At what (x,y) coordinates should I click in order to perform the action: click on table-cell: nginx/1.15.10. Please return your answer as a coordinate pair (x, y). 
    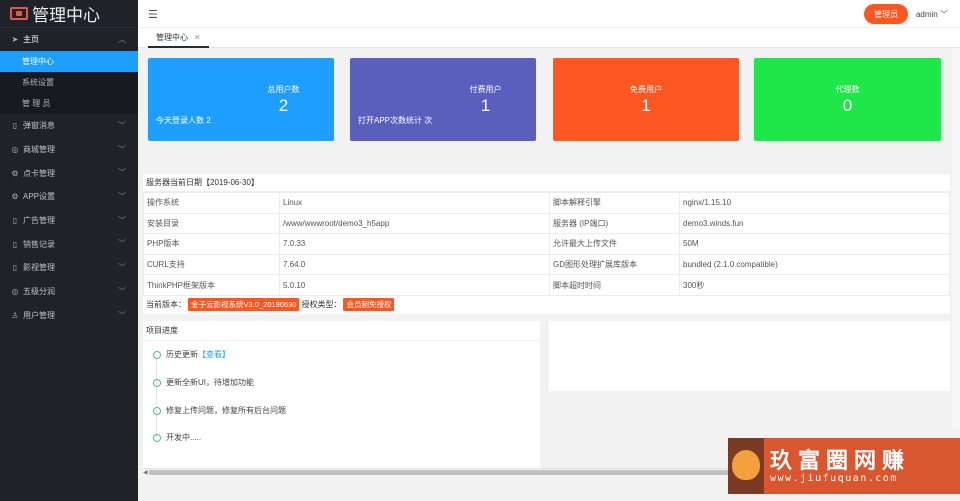
    Looking at the image, I should click on (814, 203).